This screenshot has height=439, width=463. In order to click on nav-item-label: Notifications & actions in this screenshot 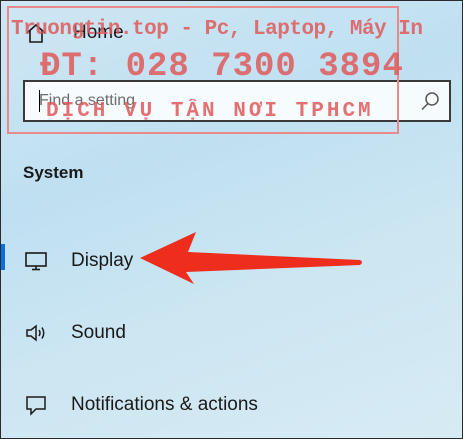, I will do `click(164, 404)`.